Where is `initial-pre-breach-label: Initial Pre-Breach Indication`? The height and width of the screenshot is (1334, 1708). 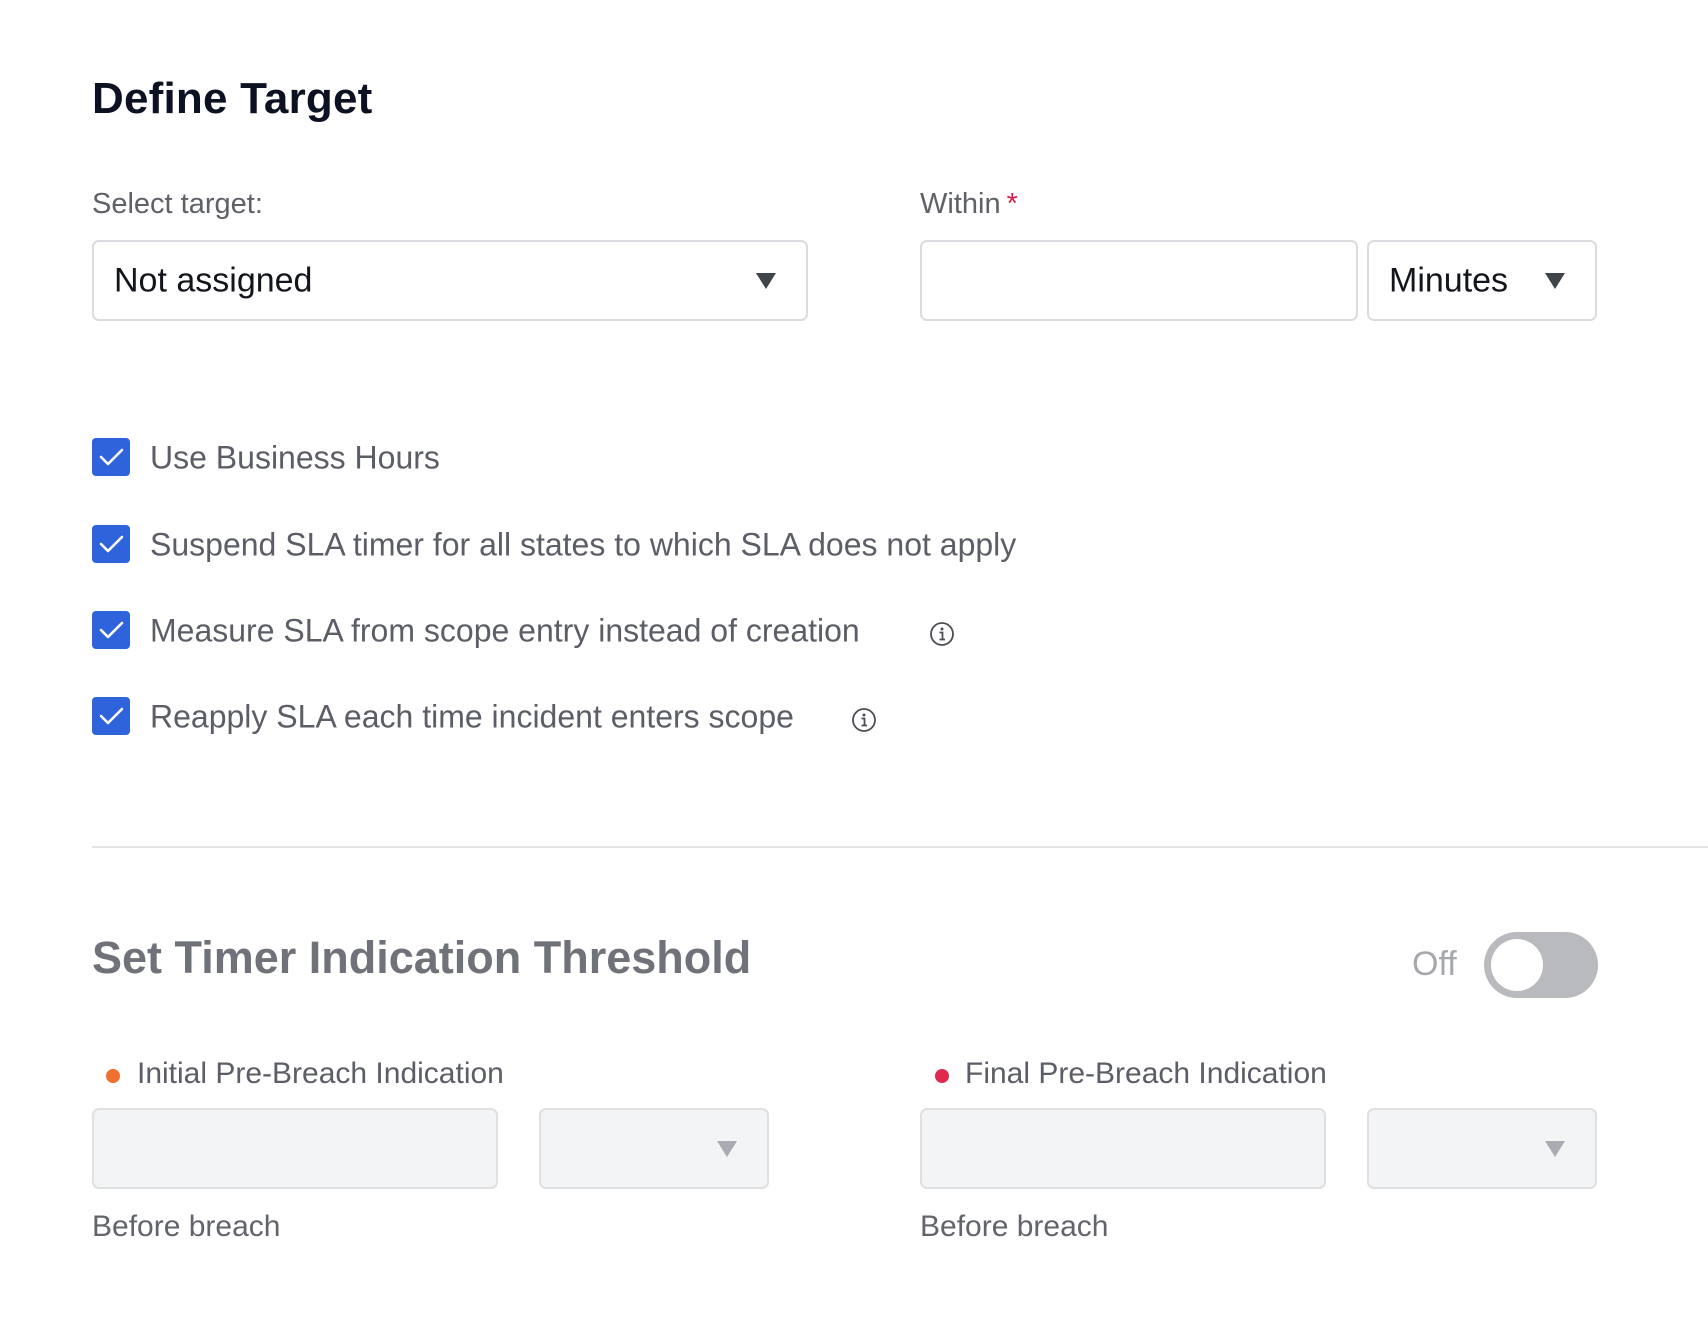 initial-pre-breach-label: Initial Pre-Breach Indication is located at coordinates (320, 1073).